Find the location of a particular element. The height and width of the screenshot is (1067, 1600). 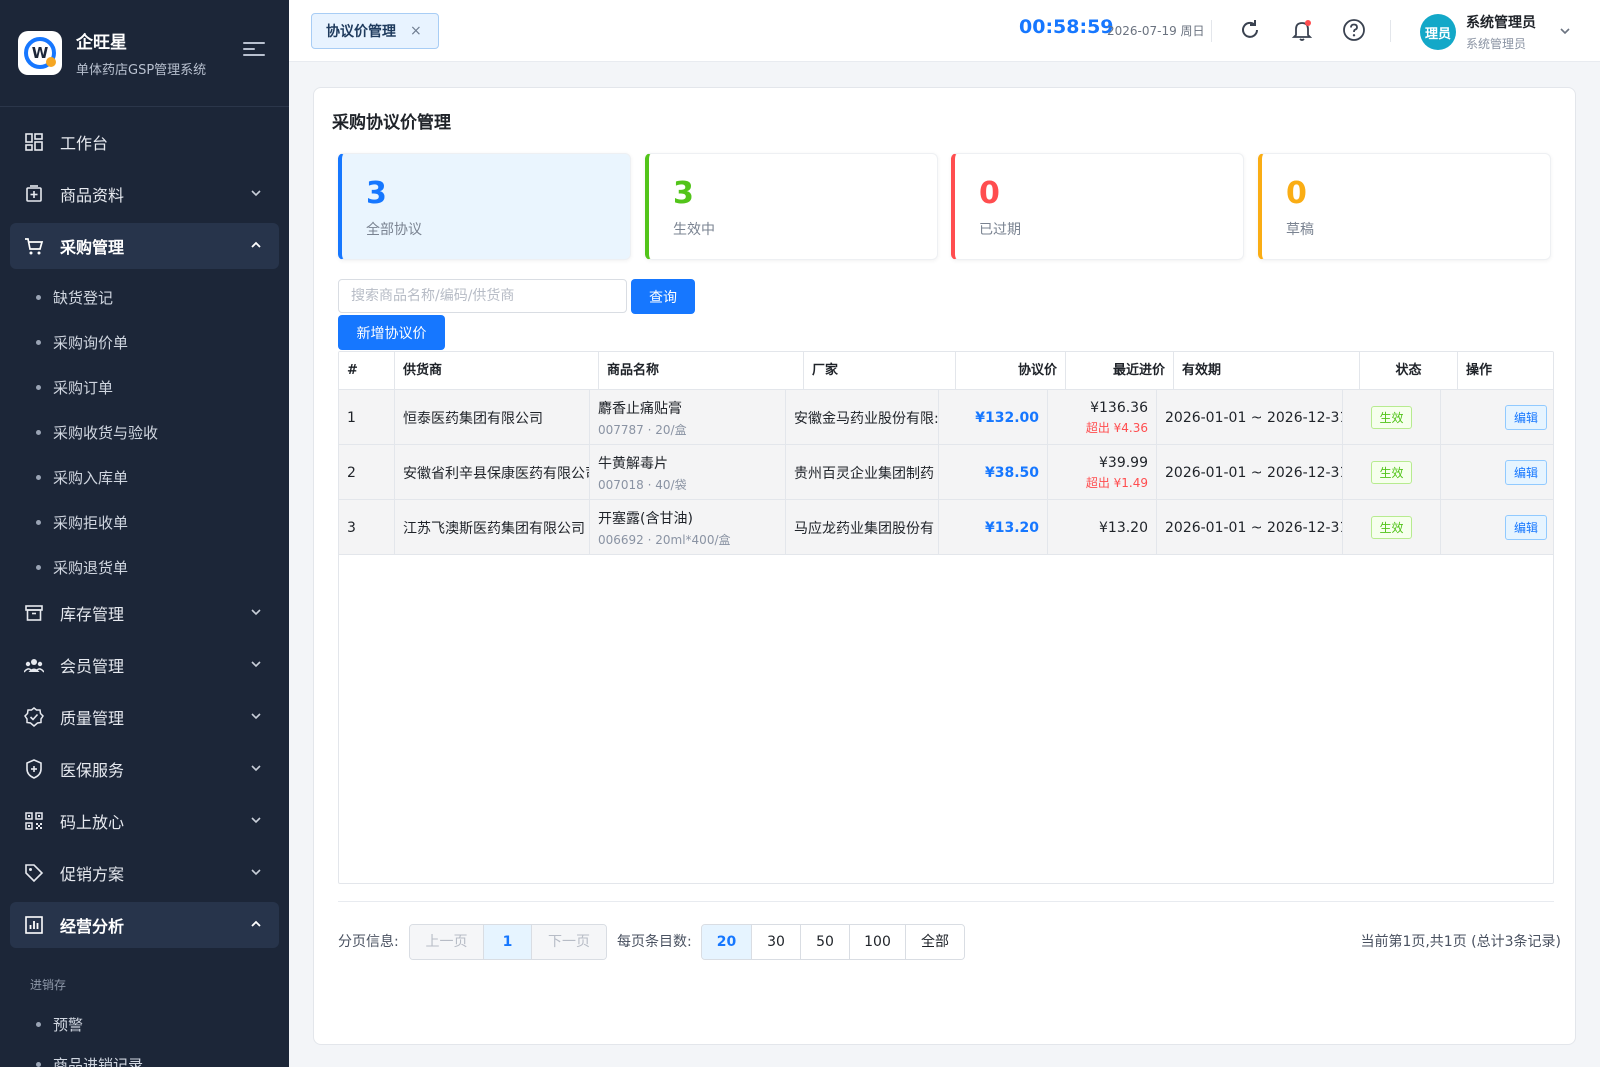

sidebar-item-insurance: 医保服务 is located at coordinates (144, 769).